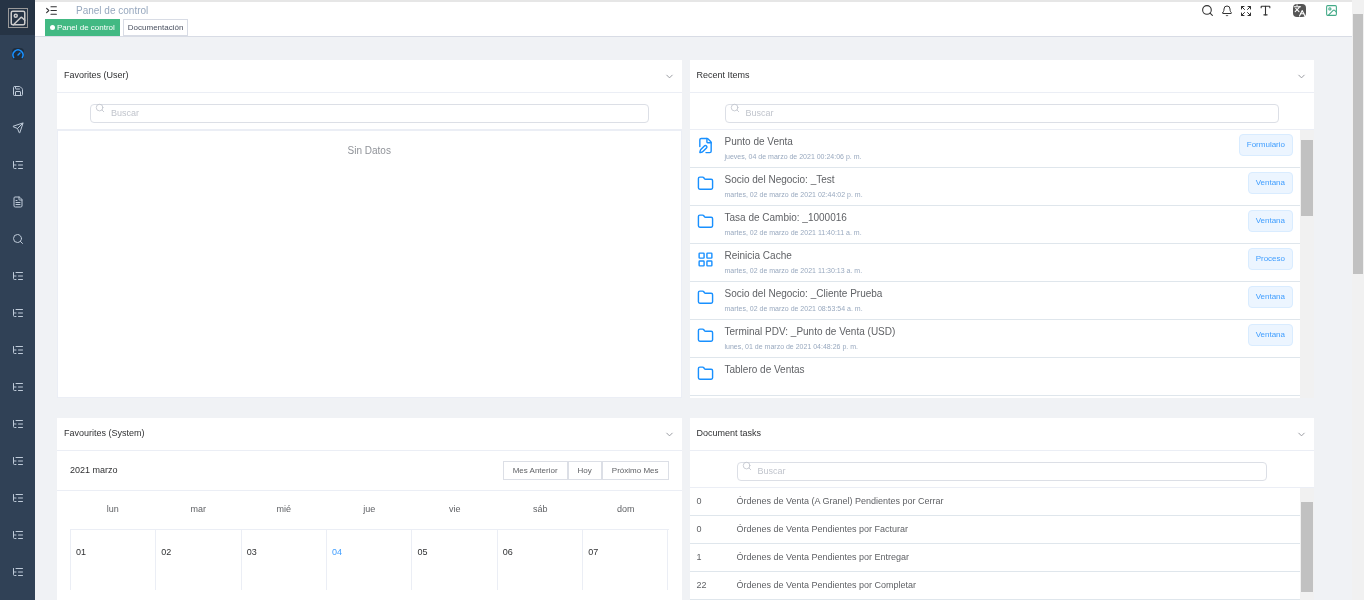 The image size is (1364, 600). What do you see at coordinates (758, 256) in the screenshot?
I see `item-name: Reinicia Cache` at bounding box center [758, 256].